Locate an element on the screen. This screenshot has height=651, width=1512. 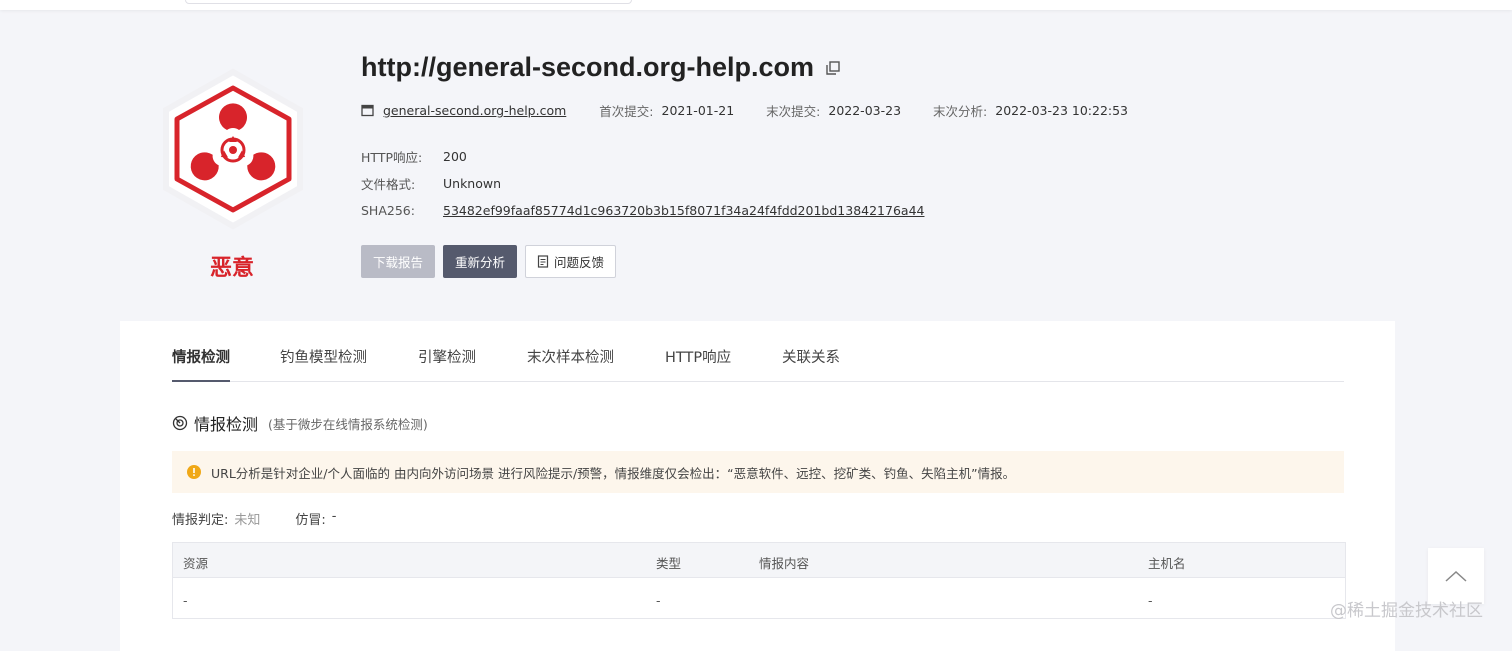
section-header: 情报检测 (基于微步在线情报系统检测) is located at coordinates (300, 423).